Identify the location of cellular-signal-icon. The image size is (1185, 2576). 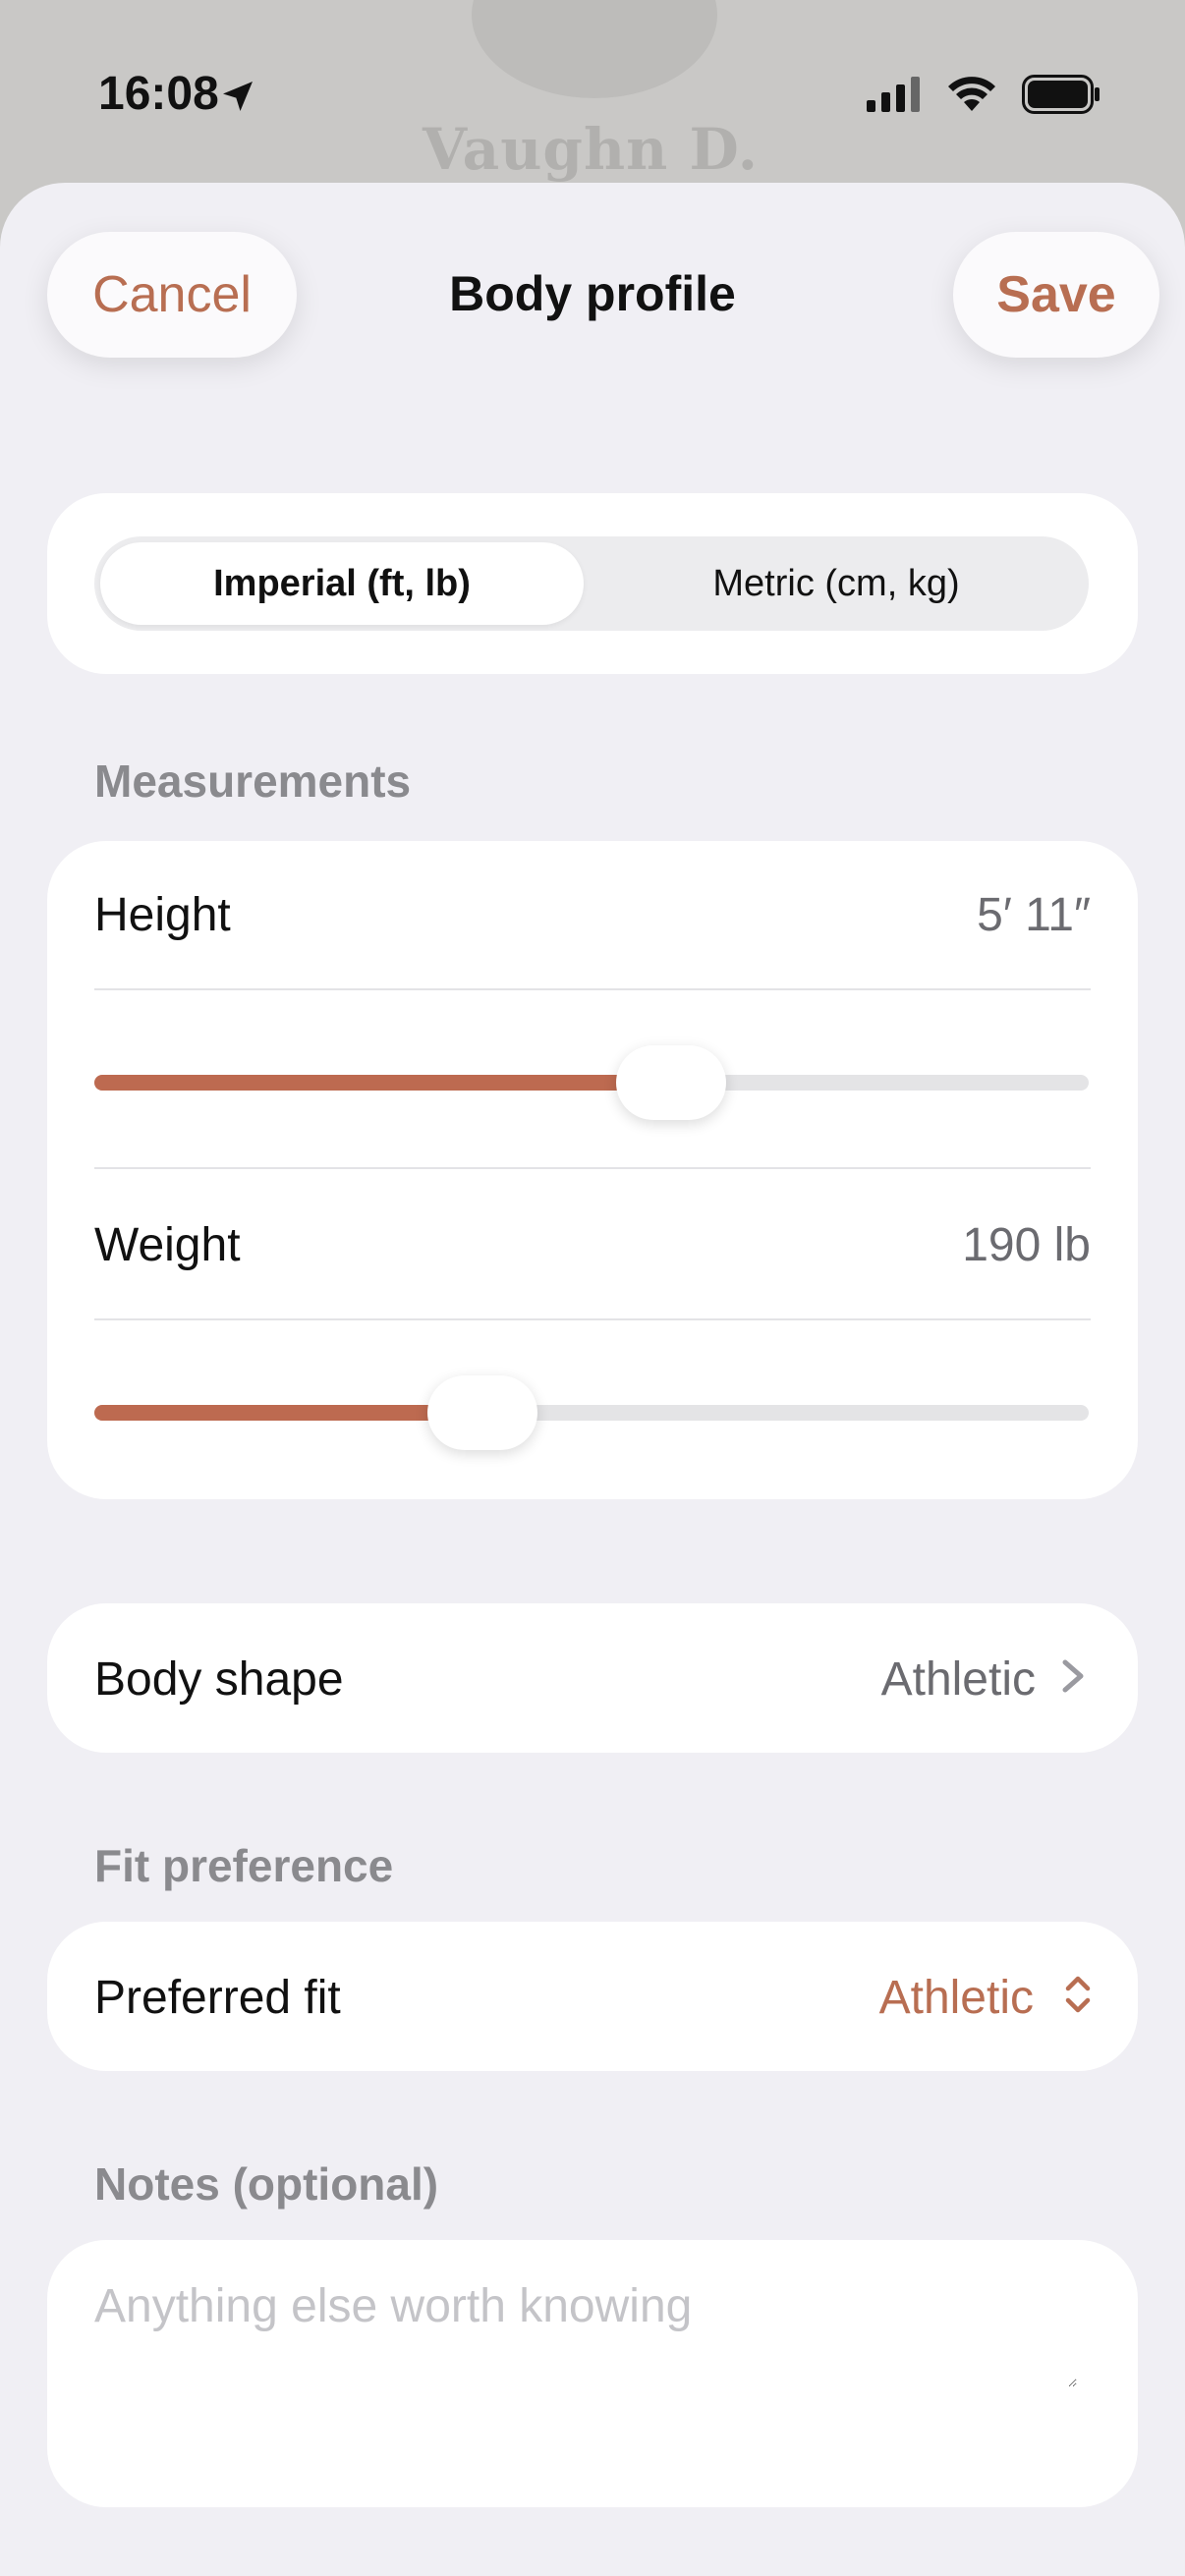
(895, 97).